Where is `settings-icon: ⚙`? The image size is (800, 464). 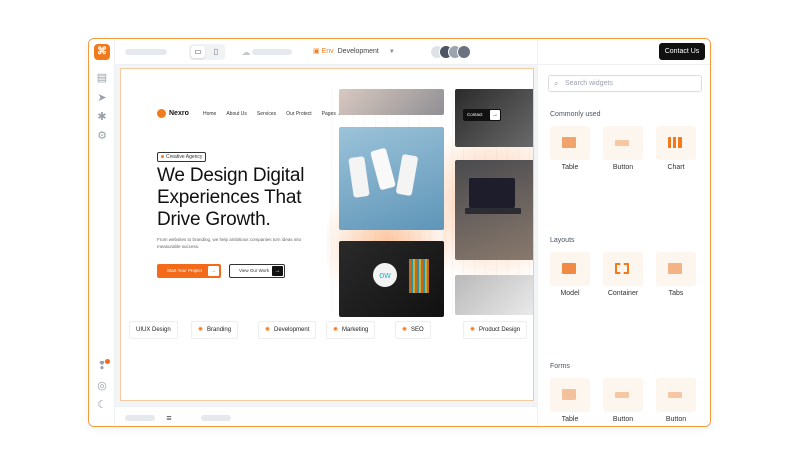 settings-icon: ⚙ is located at coordinates (102, 136).